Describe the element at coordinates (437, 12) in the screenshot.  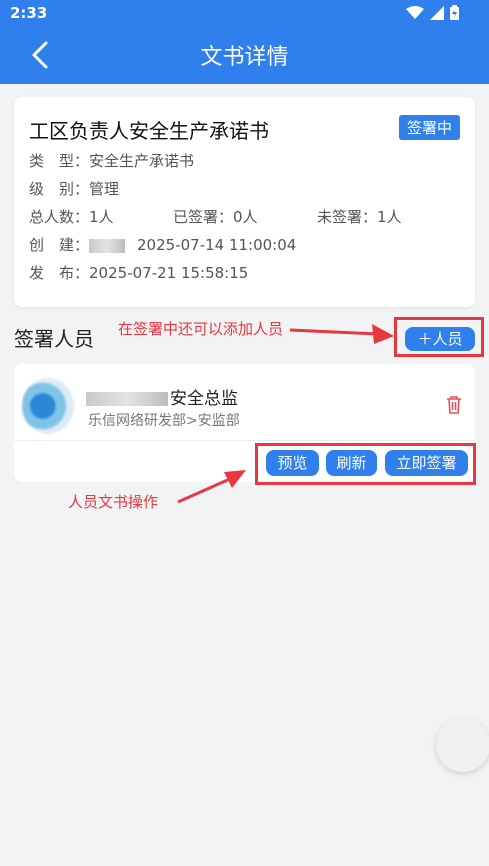
I see `signal-icon` at that location.